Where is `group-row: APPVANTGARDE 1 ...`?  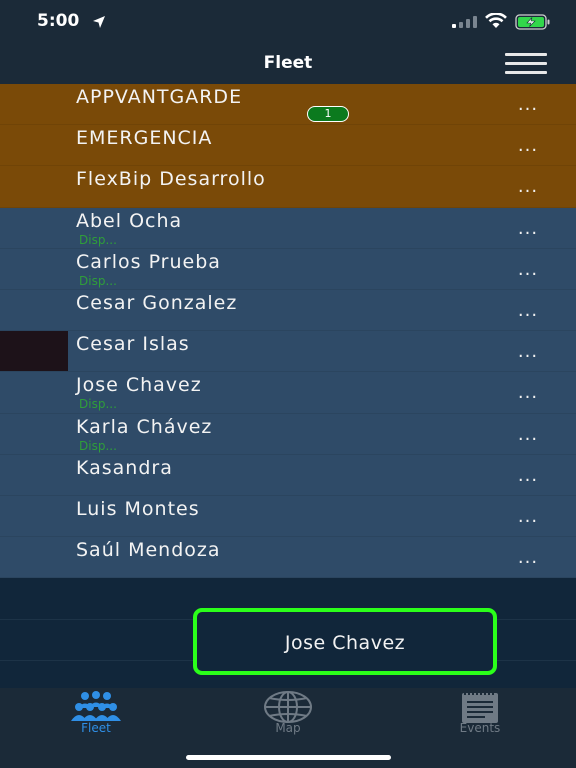 group-row: APPVANTGARDE 1 ... is located at coordinates (288, 105).